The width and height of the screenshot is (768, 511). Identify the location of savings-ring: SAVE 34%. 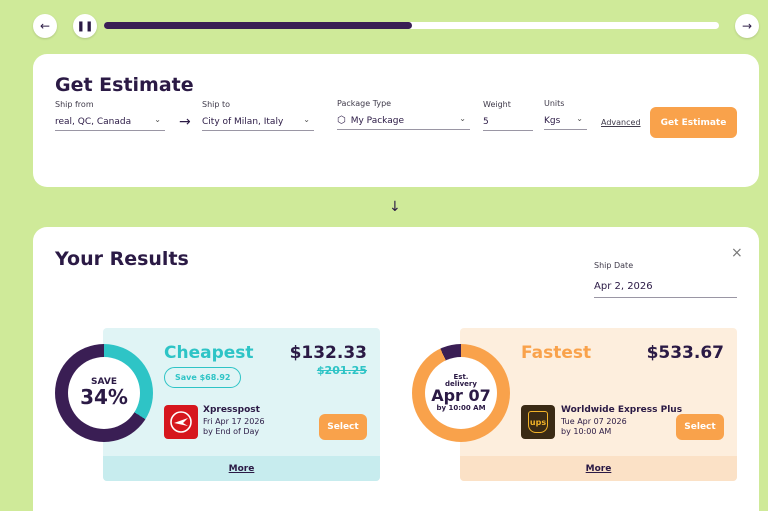
(104, 393).